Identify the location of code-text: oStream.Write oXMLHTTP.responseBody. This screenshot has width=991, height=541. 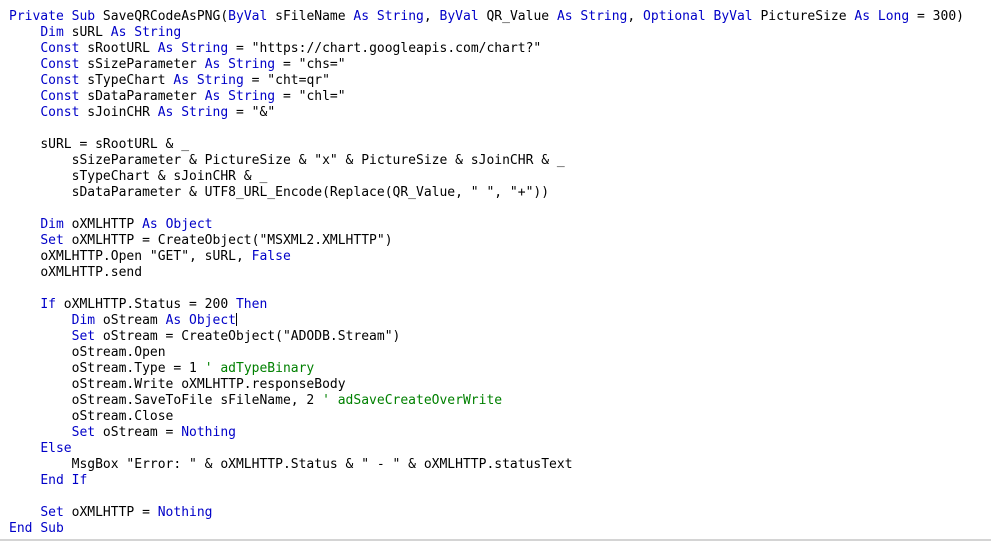
(208, 384).